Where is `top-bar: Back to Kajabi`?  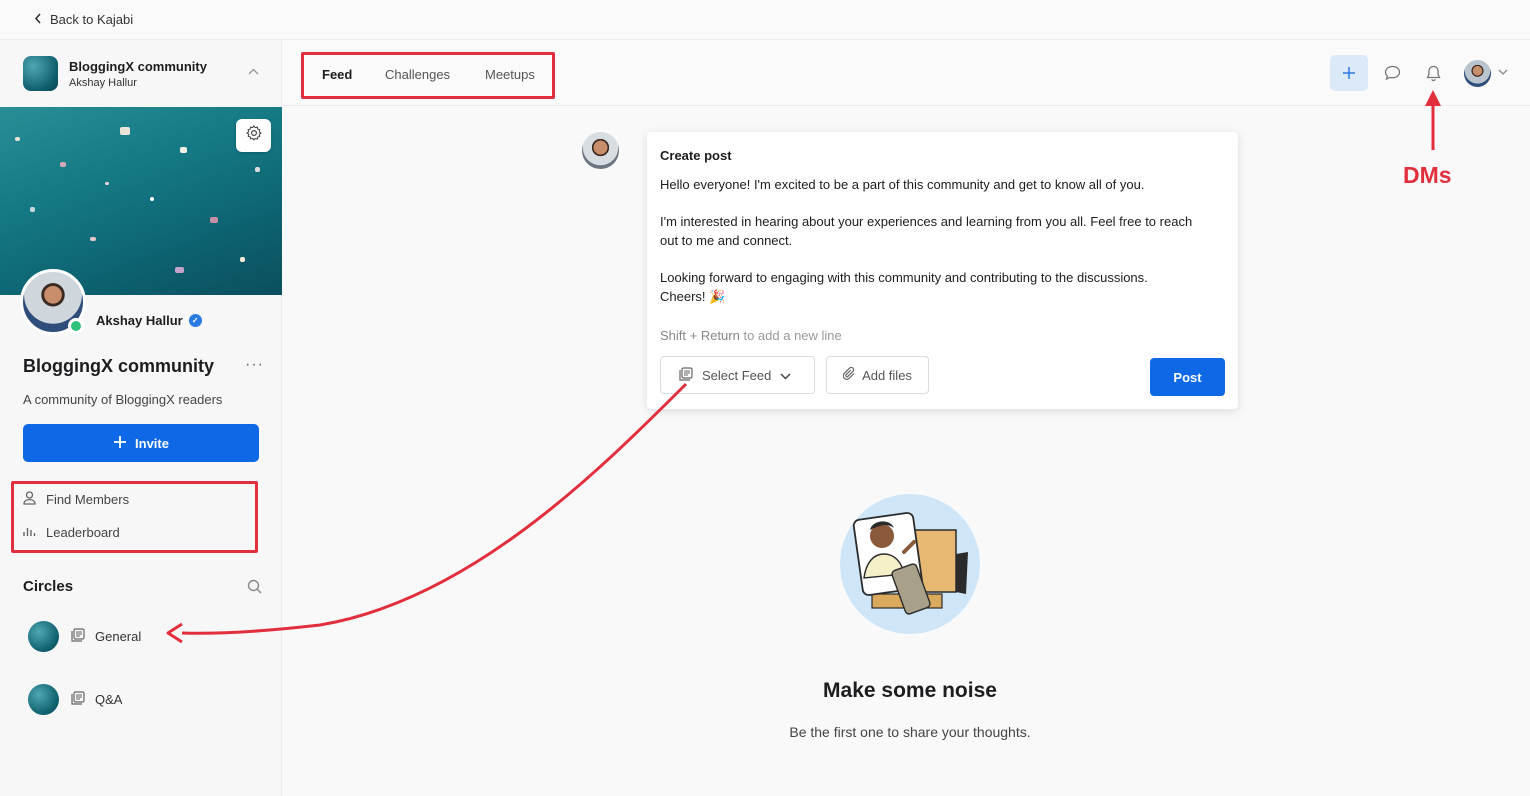
top-bar: Back to Kajabi is located at coordinates (765, 20).